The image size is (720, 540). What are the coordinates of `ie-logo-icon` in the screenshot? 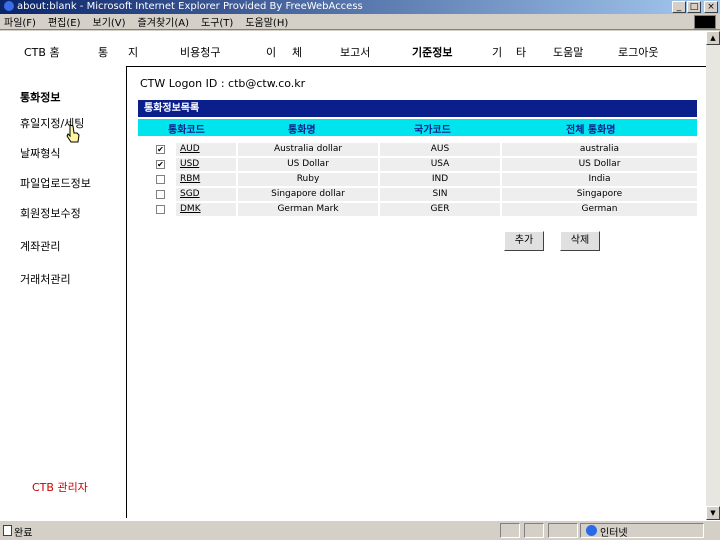 It's located at (9, 6).